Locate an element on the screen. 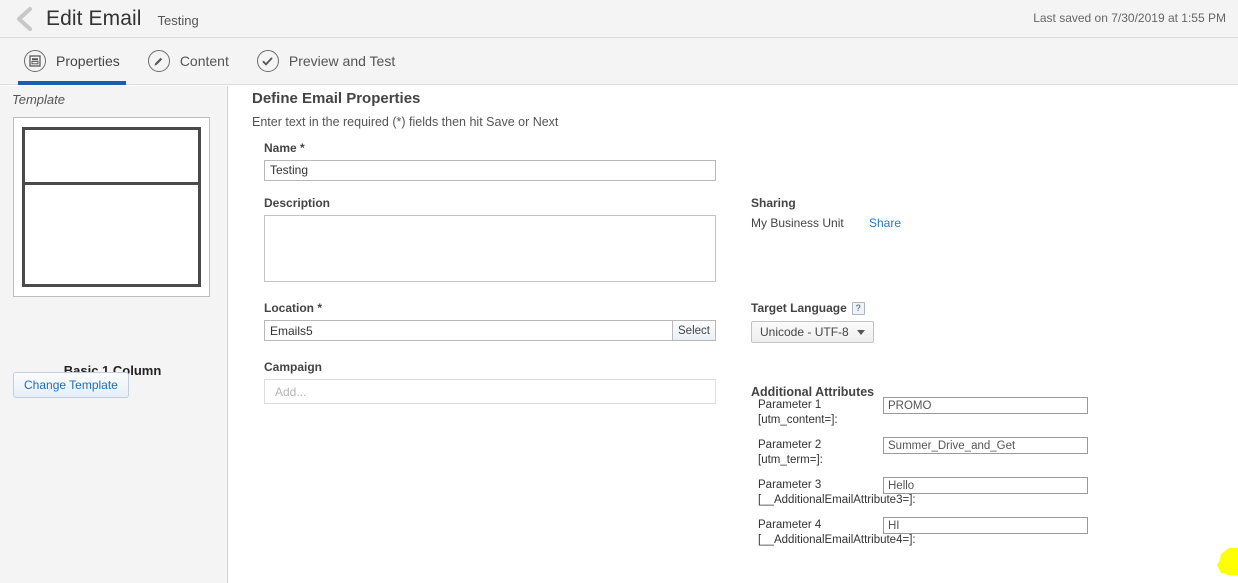  additional-attributes-title: Additional Attributes is located at coordinates (813, 392).